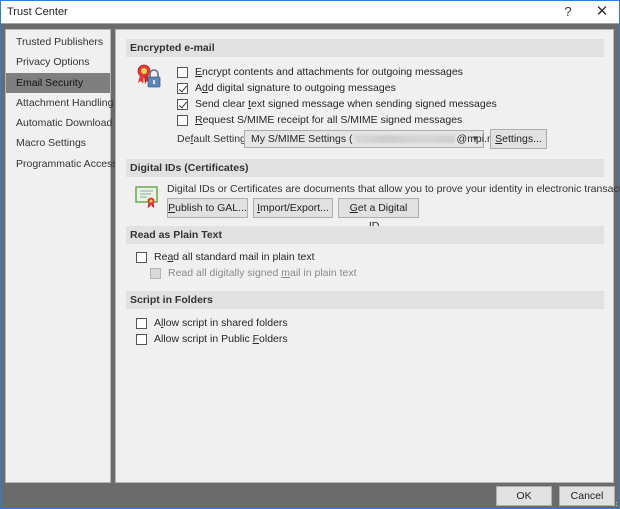 Image resolution: width=620 pixels, height=509 pixels. What do you see at coordinates (59, 103) in the screenshot?
I see `sidebar-item-attachment-handling: Attachment Handling` at bounding box center [59, 103].